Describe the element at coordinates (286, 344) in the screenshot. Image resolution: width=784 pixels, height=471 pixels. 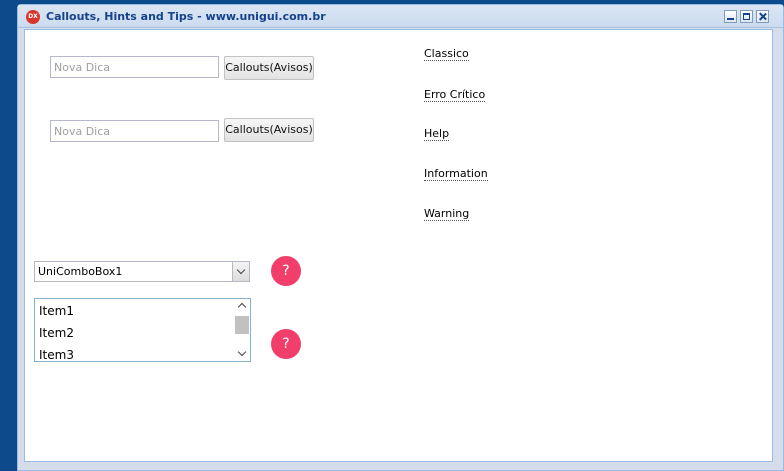
I see `help-badge-list: ?` at that location.